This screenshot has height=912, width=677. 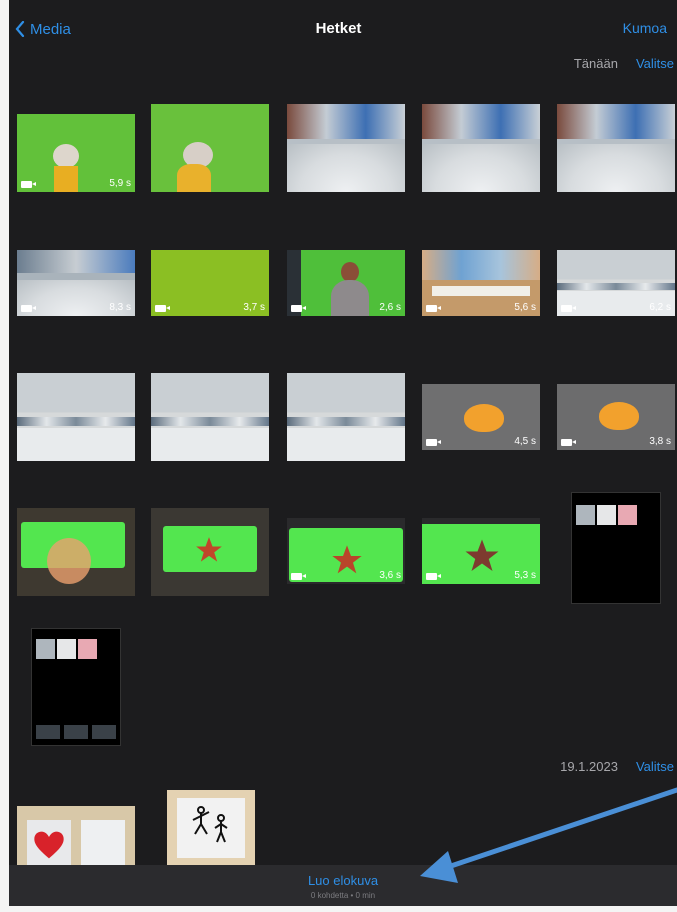 What do you see at coordinates (548, 835) in the screenshot?
I see `annotation-arrow` at bounding box center [548, 835].